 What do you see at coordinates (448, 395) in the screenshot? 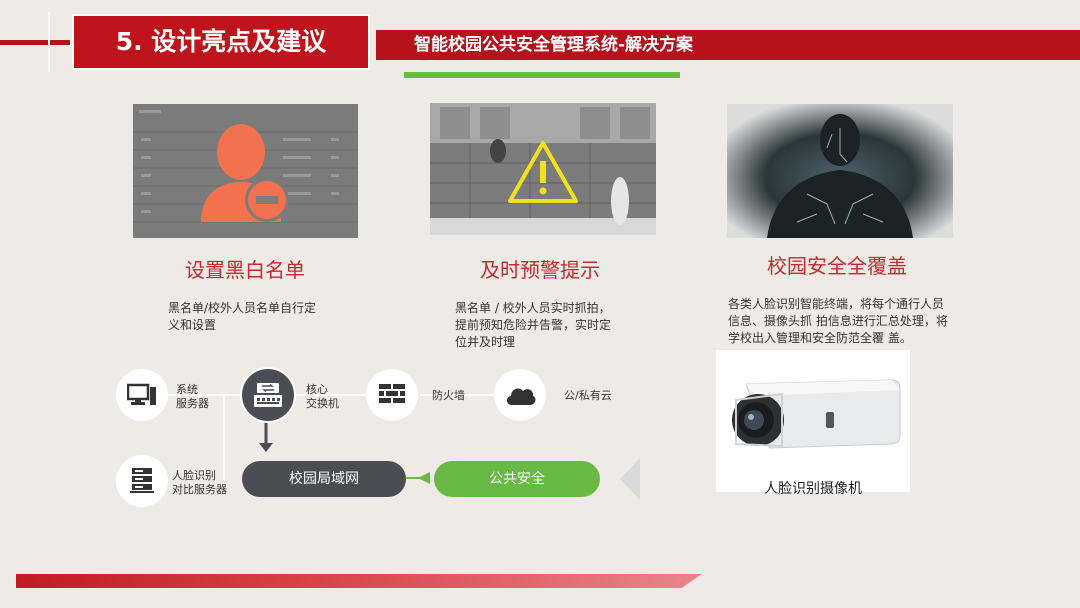
I see `firewall-label: 防火墙` at bounding box center [448, 395].